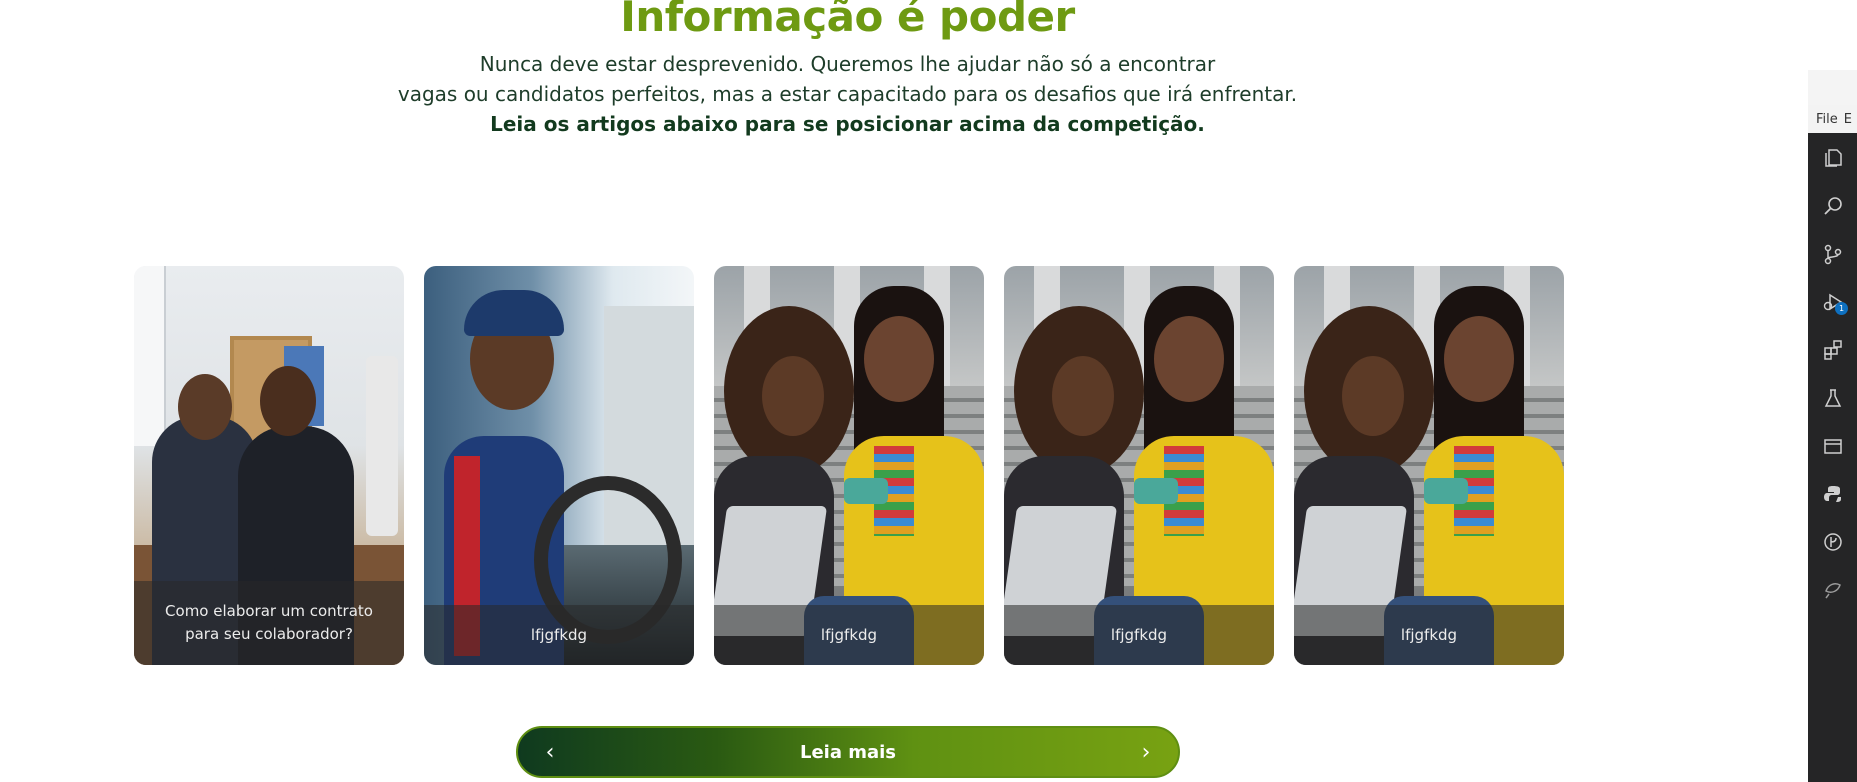 The width and height of the screenshot is (1857, 782). I want to click on editor-menu-bar: File E, so click(1832, 119).